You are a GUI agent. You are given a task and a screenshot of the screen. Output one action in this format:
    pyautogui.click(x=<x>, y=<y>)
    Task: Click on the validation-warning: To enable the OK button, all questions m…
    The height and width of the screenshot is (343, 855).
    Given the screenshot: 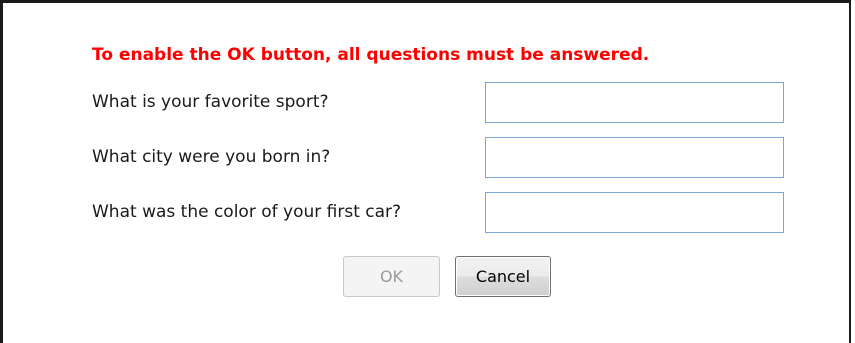 What is the action you would take?
    pyautogui.click(x=371, y=55)
    